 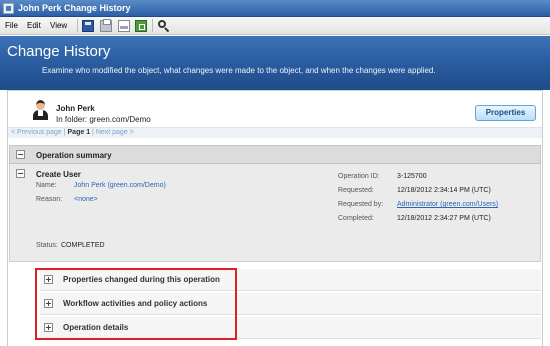 What do you see at coordinates (58, 174) in the screenshot?
I see `operation-title: Create User` at bounding box center [58, 174].